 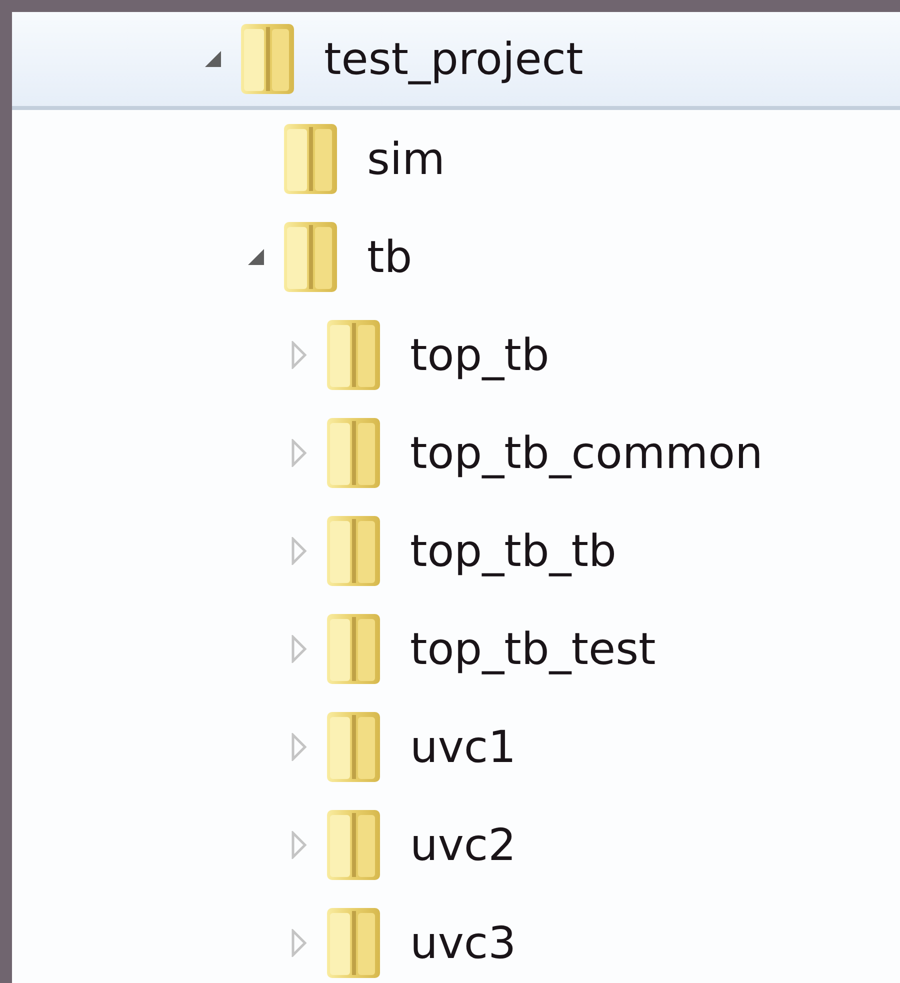 What do you see at coordinates (456, 257) in the screenshot?
I see `tree-item: tb` at bounding box center [456, 257].